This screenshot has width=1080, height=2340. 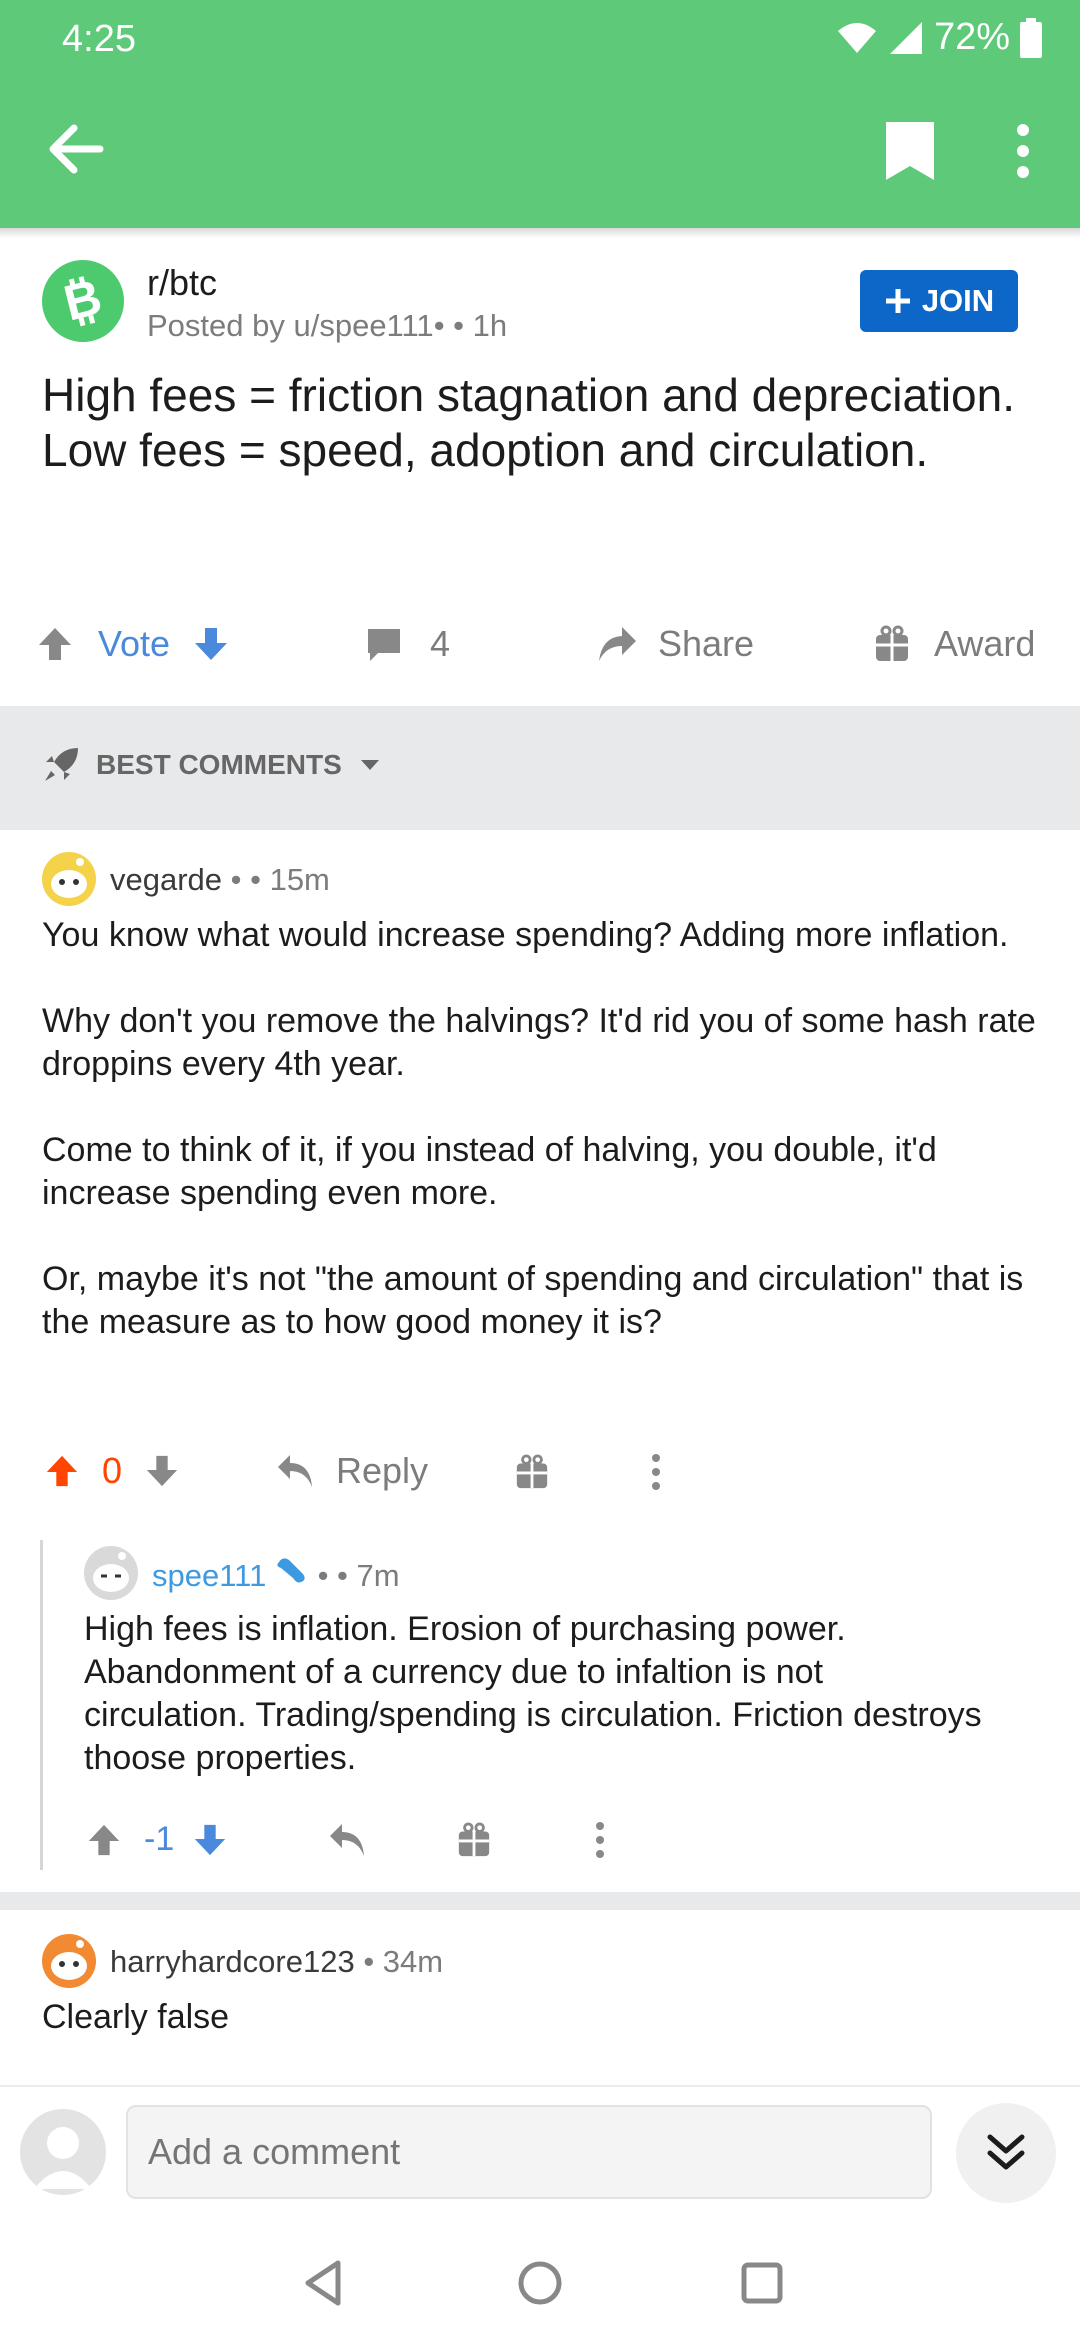 I want to click on thread-line, so click(x=41, y=1705).